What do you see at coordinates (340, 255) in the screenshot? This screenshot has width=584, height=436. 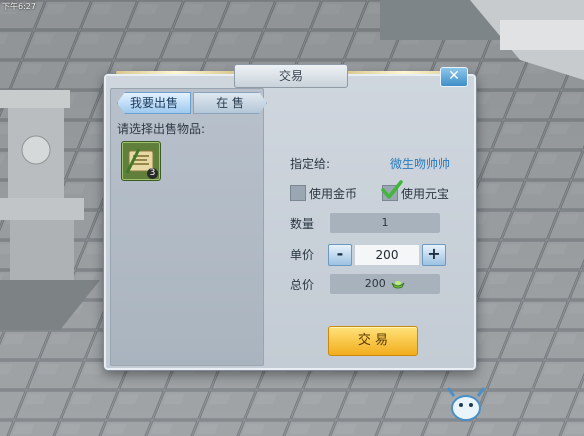 I see `price-decrease-button: -` at bounding box center [340, 255].